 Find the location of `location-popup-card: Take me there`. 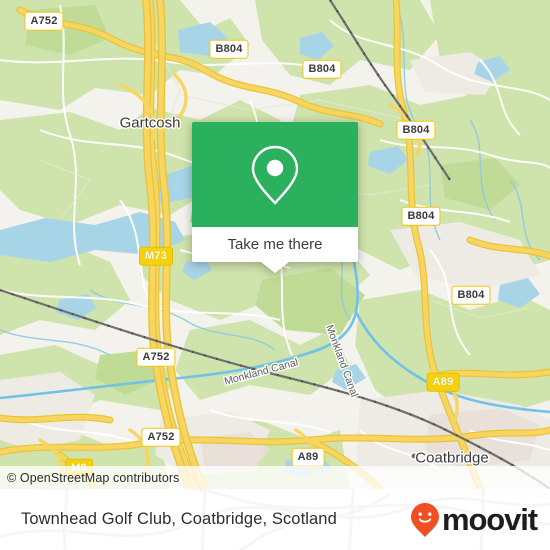

location-popup-card: Take me there is located at coordinates (275, 197).